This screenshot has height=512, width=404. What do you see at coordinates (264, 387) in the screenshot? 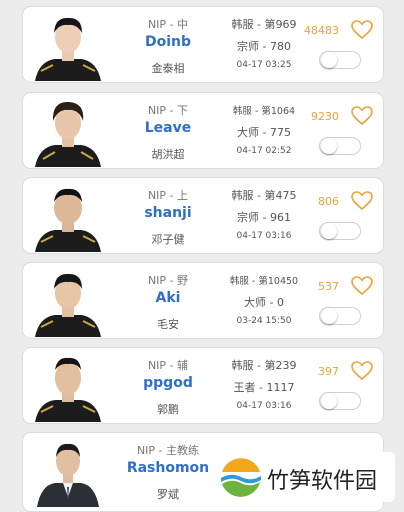
I see `tier-points: 王者 - 1117` at bounding box center [264, 387].